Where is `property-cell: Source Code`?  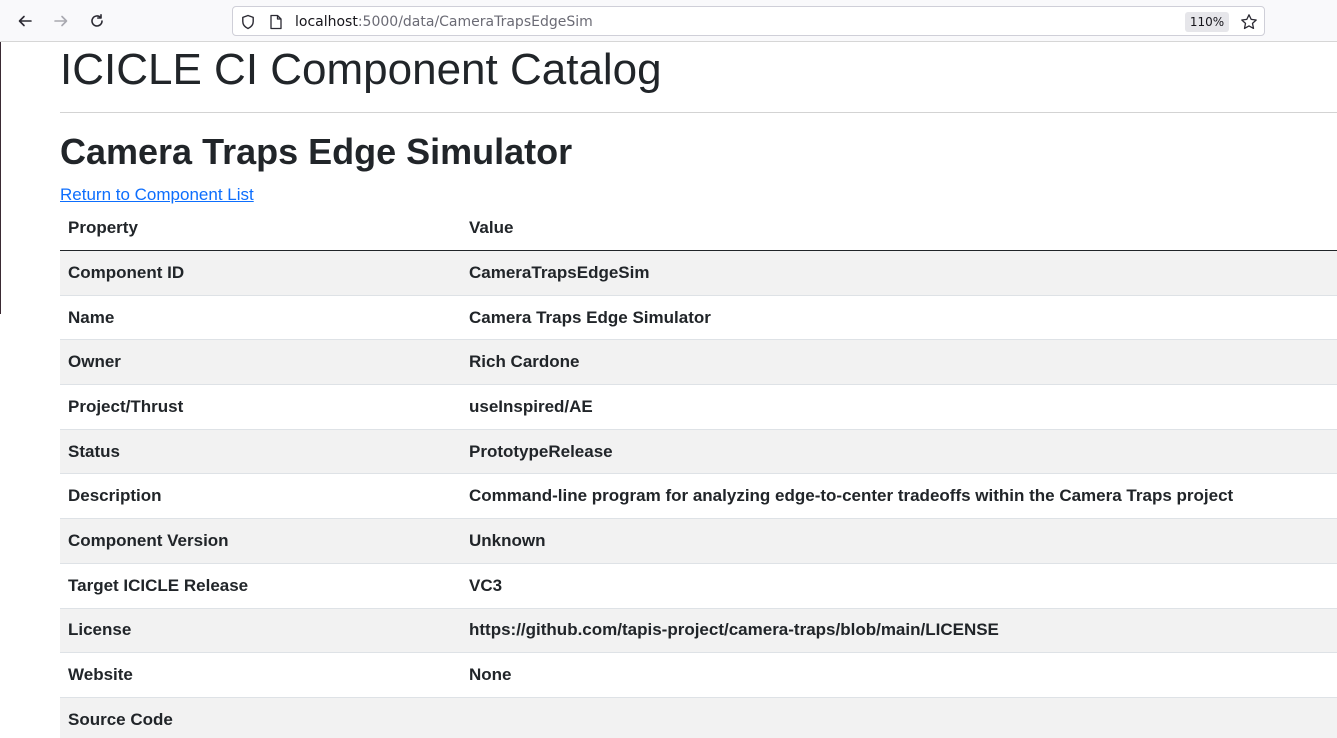
property-cell: Source Code is located at coordinates (120, 719).